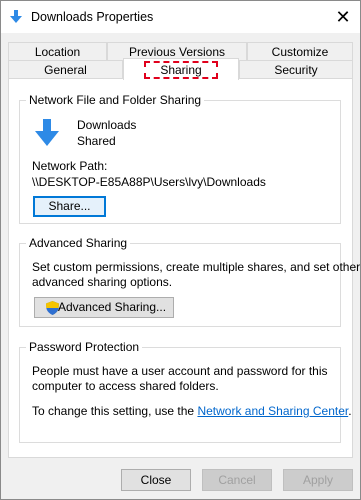 The image size is (361, 500). Describe the element at coordinates (52, 308) in the screenshot. I see `uac-shield-icon` at that location.